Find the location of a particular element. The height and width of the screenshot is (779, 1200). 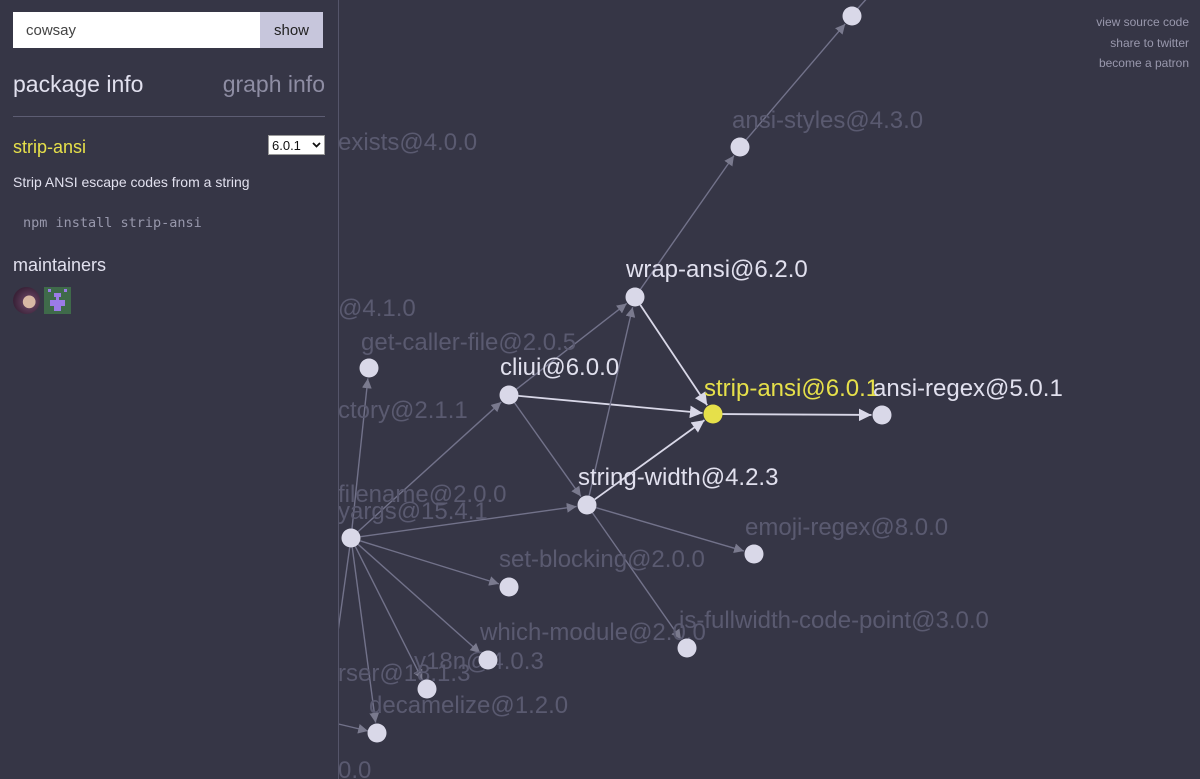

graph-node-strip-ansi is located at coordinates (713, 414).